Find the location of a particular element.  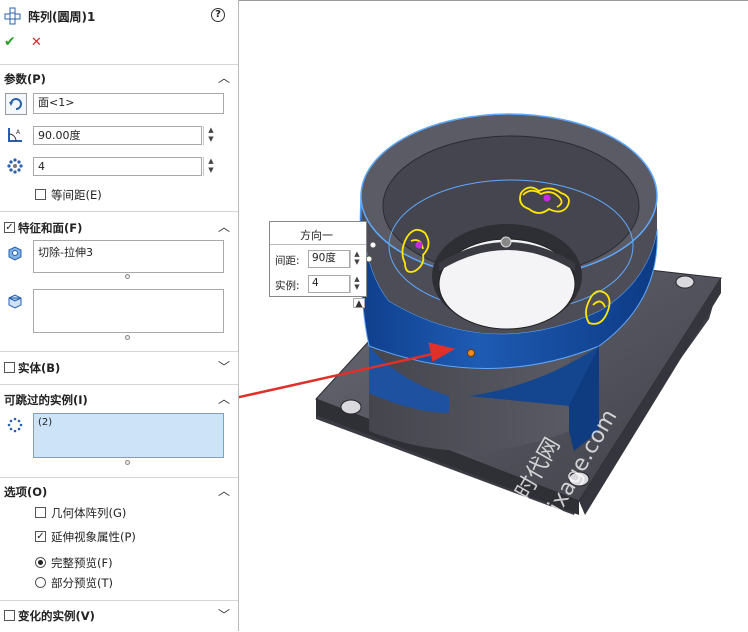

callout-spacing-label: 间距: is located at coordinates (287, 261).